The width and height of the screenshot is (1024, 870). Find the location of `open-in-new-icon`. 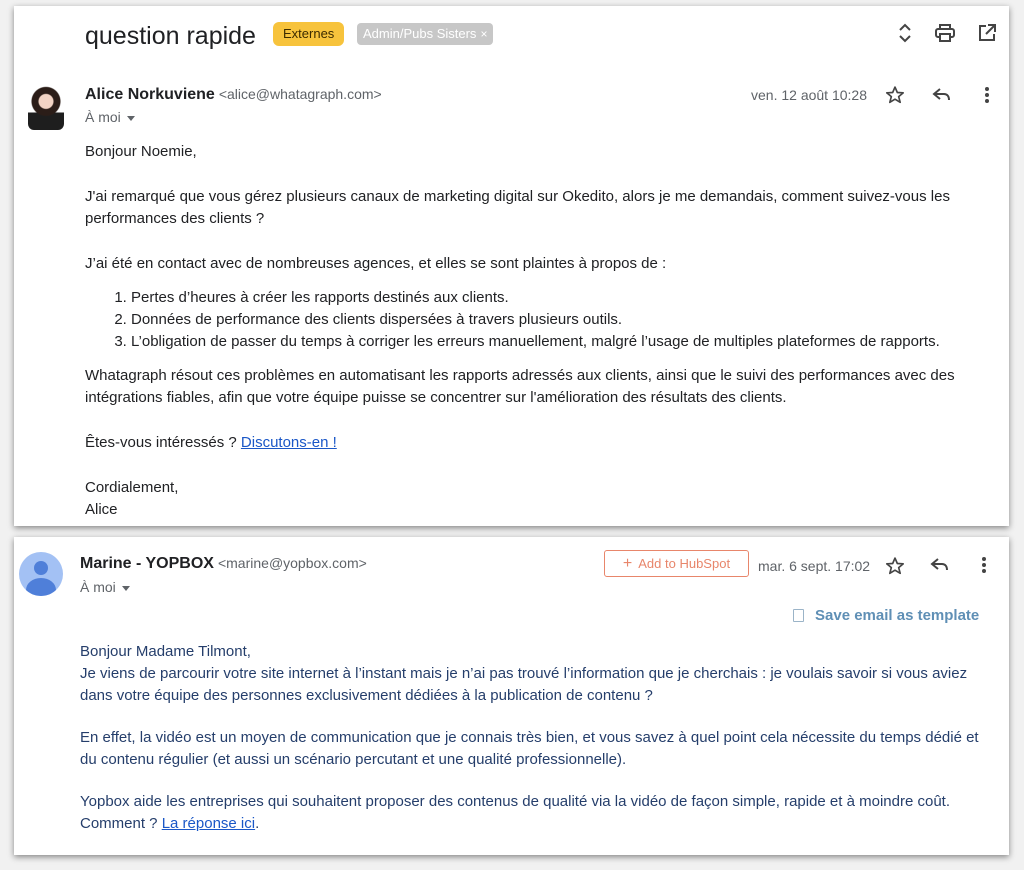

open-in-new-icon is located at coordinates (987, 33).